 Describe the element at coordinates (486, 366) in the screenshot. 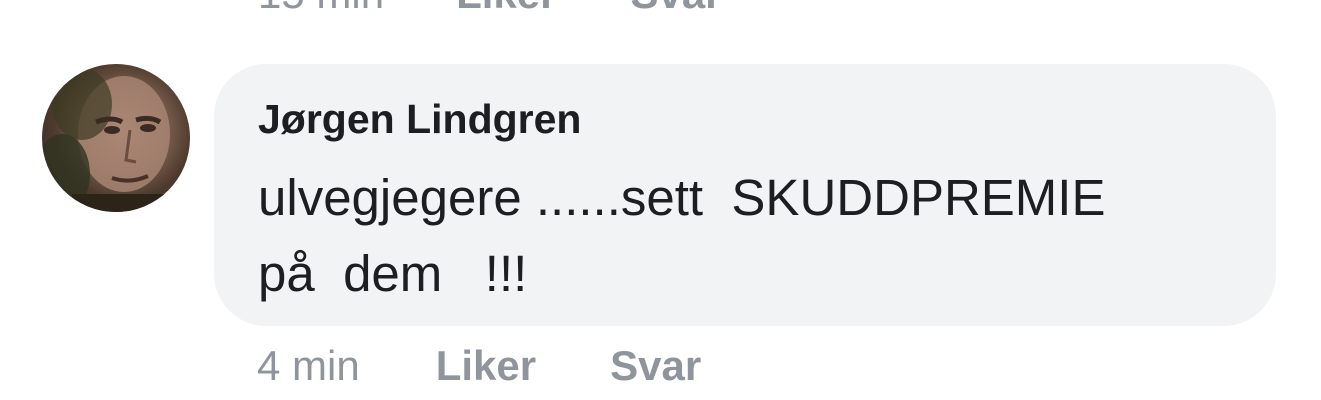

I see `like-button: Liker` at that location.